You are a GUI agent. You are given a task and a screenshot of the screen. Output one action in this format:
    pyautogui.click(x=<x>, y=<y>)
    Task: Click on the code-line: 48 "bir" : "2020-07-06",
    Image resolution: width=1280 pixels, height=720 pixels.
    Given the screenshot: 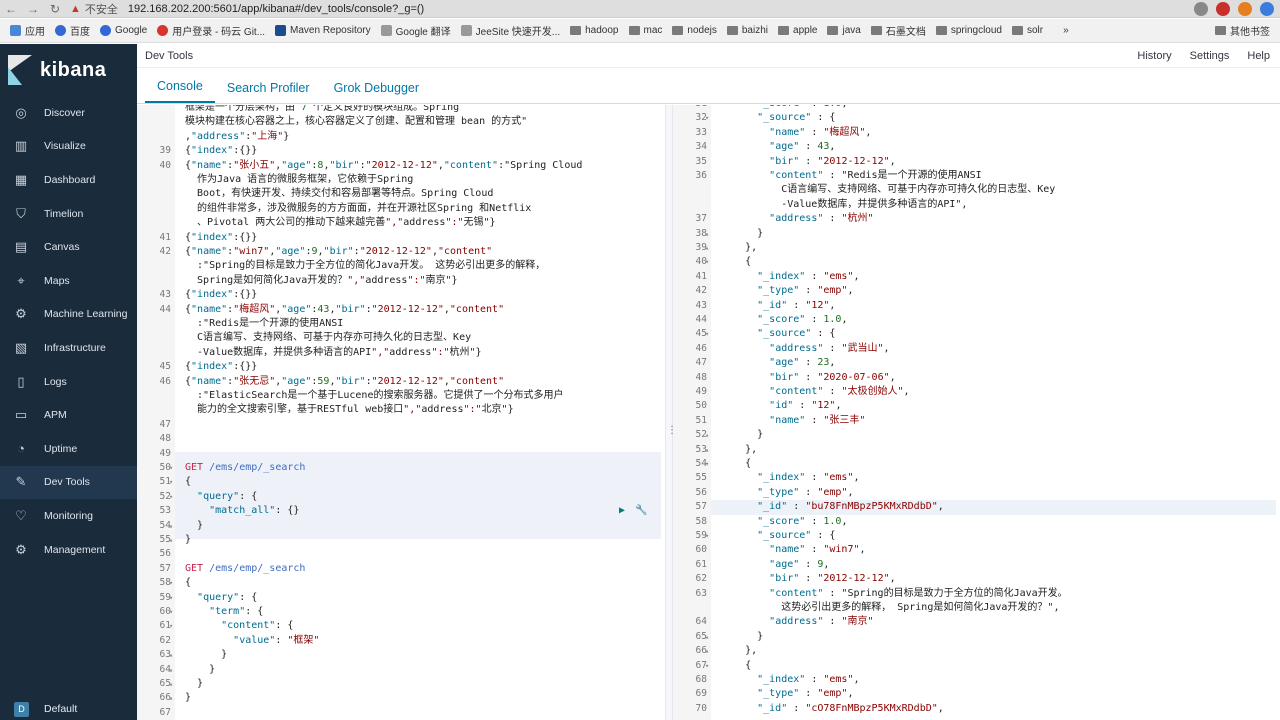 What is the action you would take?
    pyautogui.click(x=976, y=378)
    